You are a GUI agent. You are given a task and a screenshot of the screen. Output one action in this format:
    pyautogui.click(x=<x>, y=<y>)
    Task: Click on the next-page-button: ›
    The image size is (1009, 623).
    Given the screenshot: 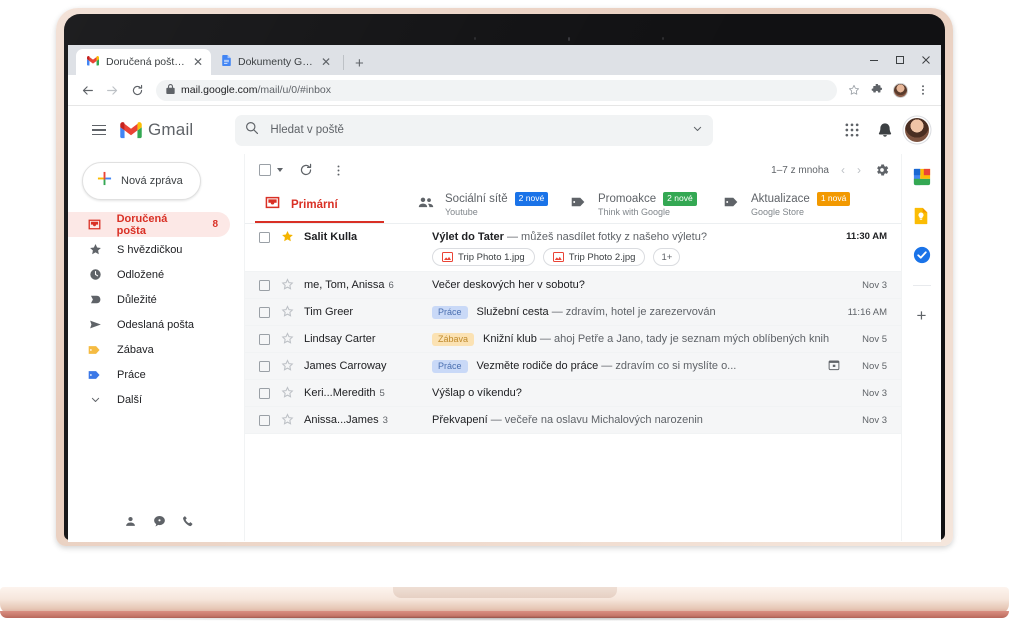 What is the action you would take?
    pyautogui.click(x=859, y=170)
    